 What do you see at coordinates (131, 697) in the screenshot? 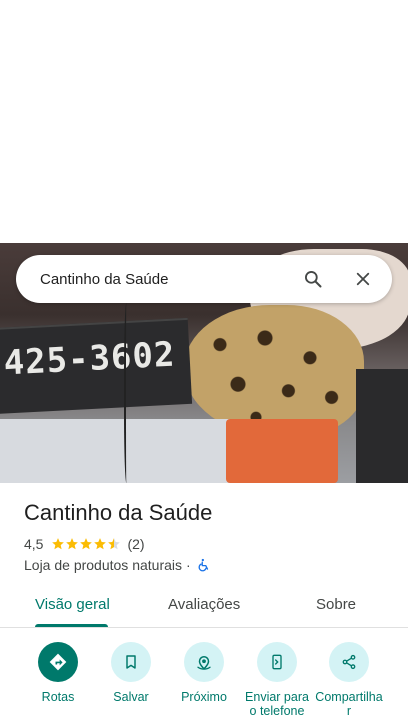
I see `save-label: Salvar` at bounding box center [131, 697].